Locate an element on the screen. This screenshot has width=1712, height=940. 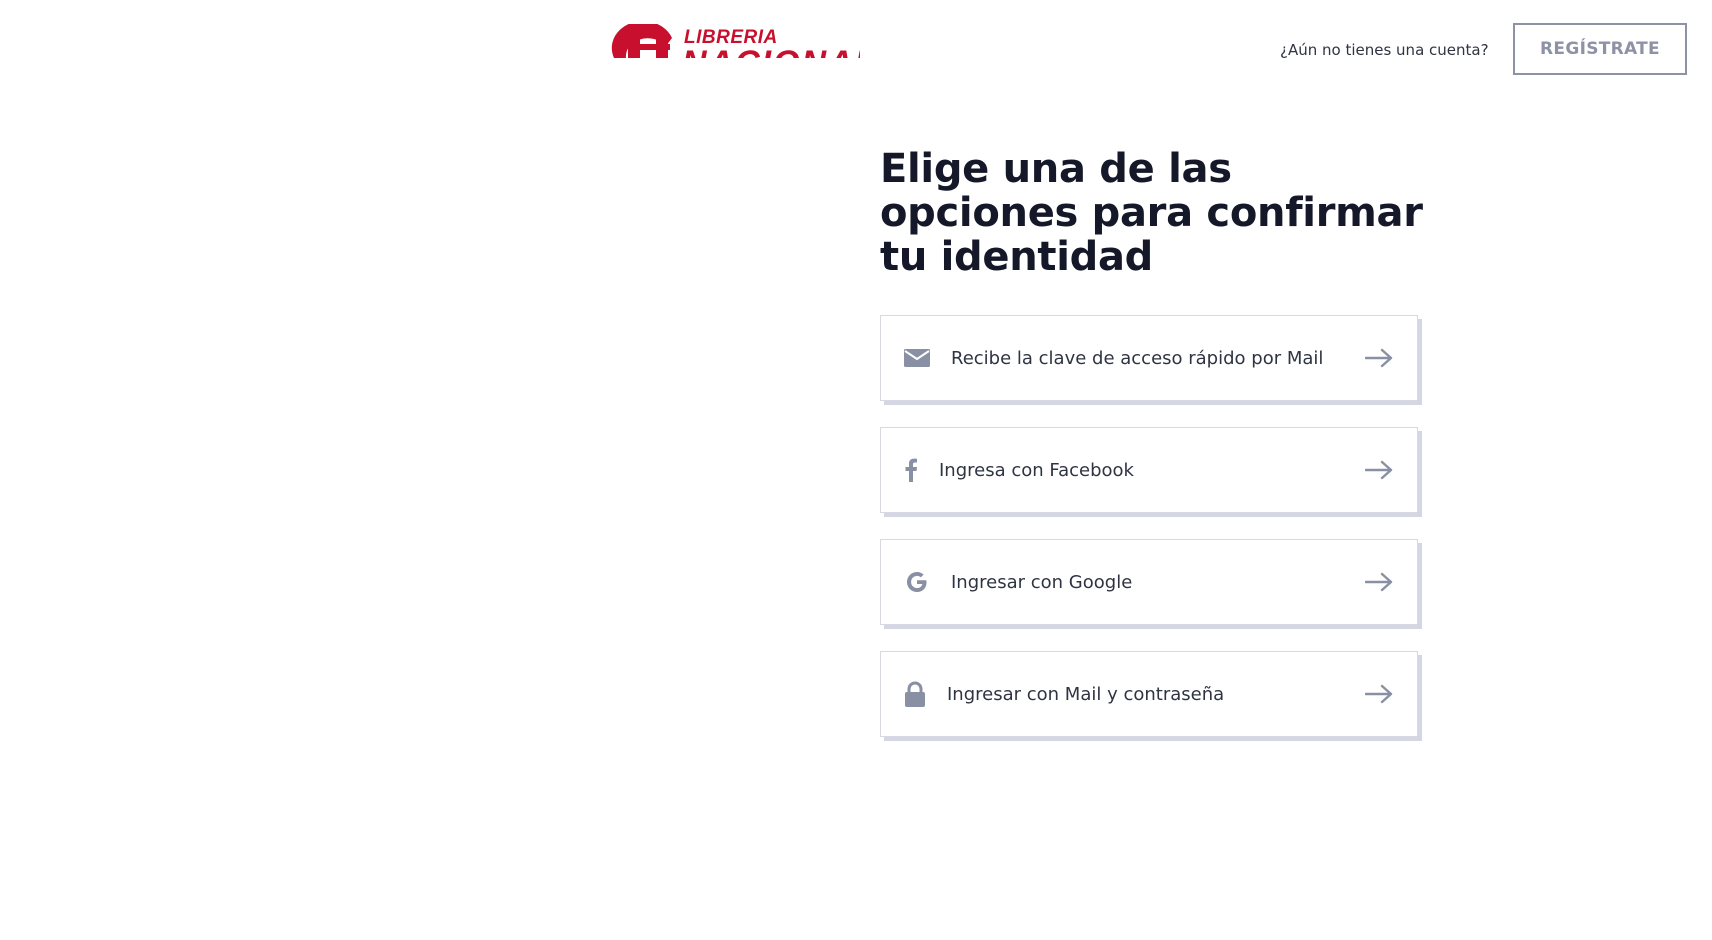
register-button: REGÍSTRATE is located at coordinates (1600, 49).